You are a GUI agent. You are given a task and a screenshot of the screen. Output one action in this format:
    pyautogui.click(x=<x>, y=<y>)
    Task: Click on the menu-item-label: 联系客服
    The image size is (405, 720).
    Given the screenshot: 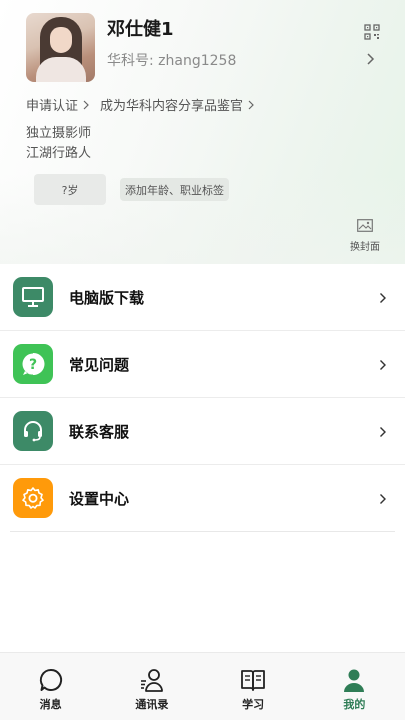 What is the action you would take?
    pyautogui.click(x=99, y=431)
    